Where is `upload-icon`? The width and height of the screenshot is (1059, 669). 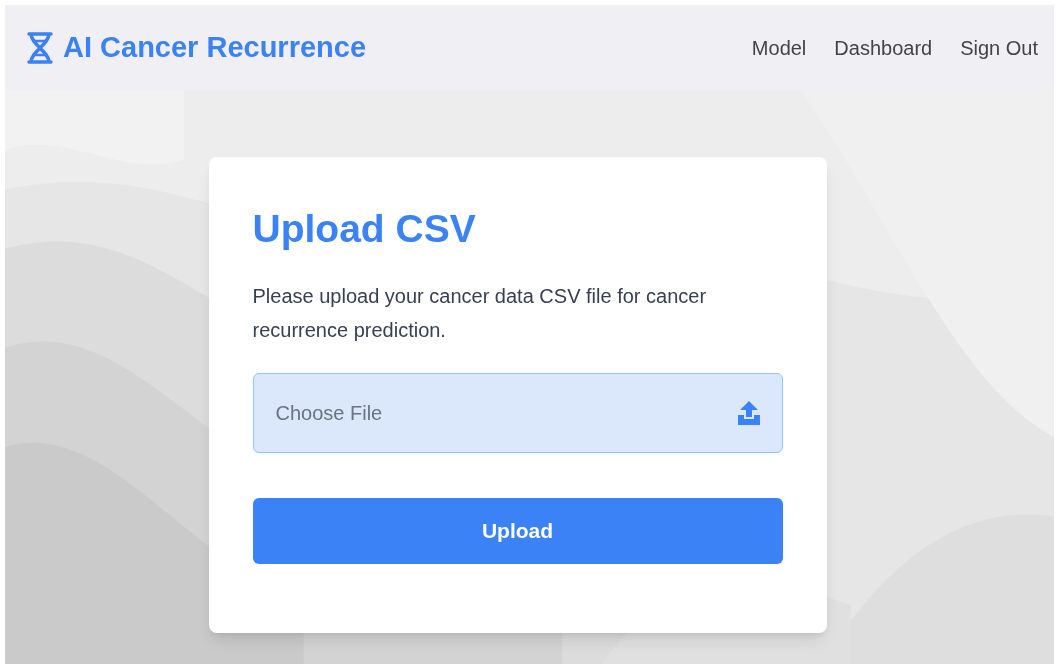
upload-icon is located at coordinates (748, 413).